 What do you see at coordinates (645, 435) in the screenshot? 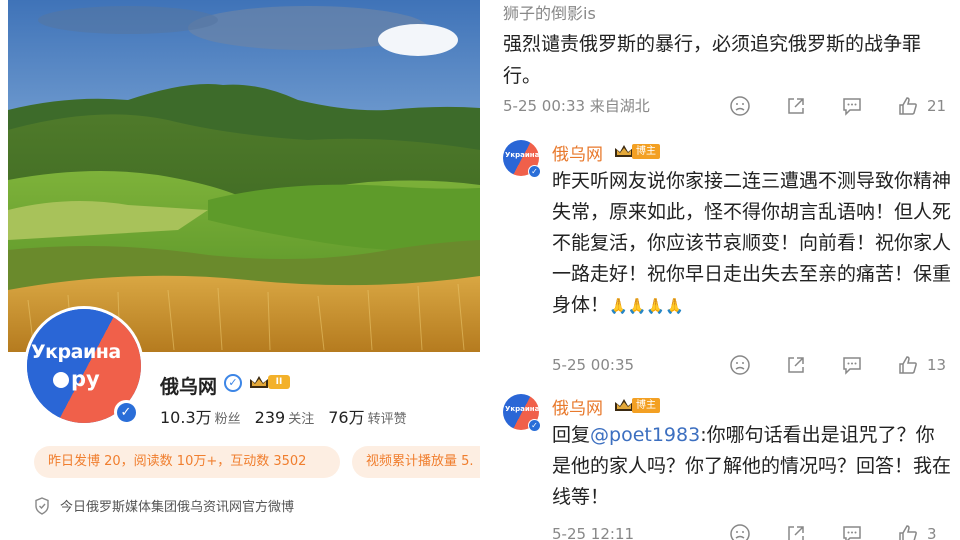
I see `mention-link: @poet1983` at bounding box center [645, 435].